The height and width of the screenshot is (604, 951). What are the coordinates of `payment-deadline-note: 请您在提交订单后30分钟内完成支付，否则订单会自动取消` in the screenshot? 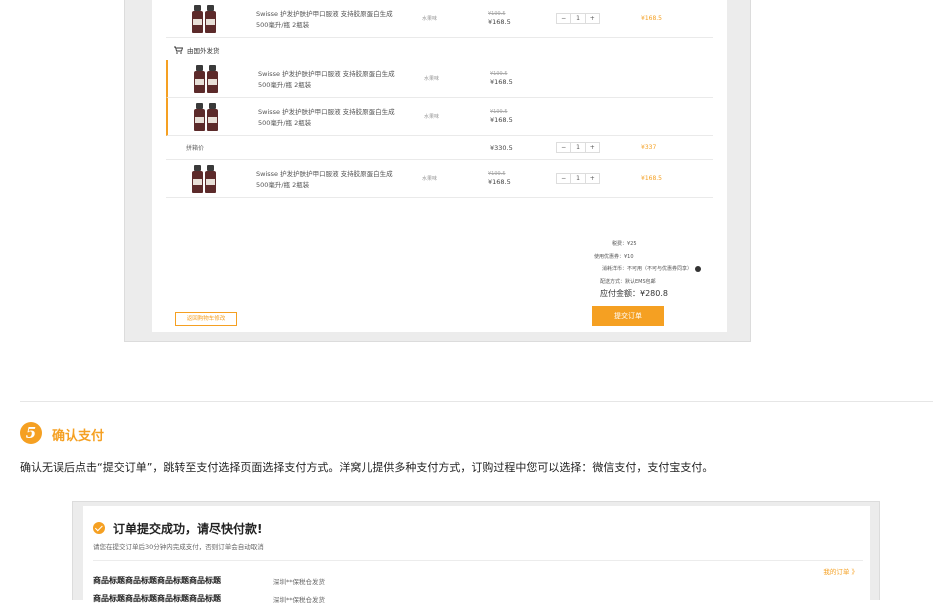 It's located at (178, 547).